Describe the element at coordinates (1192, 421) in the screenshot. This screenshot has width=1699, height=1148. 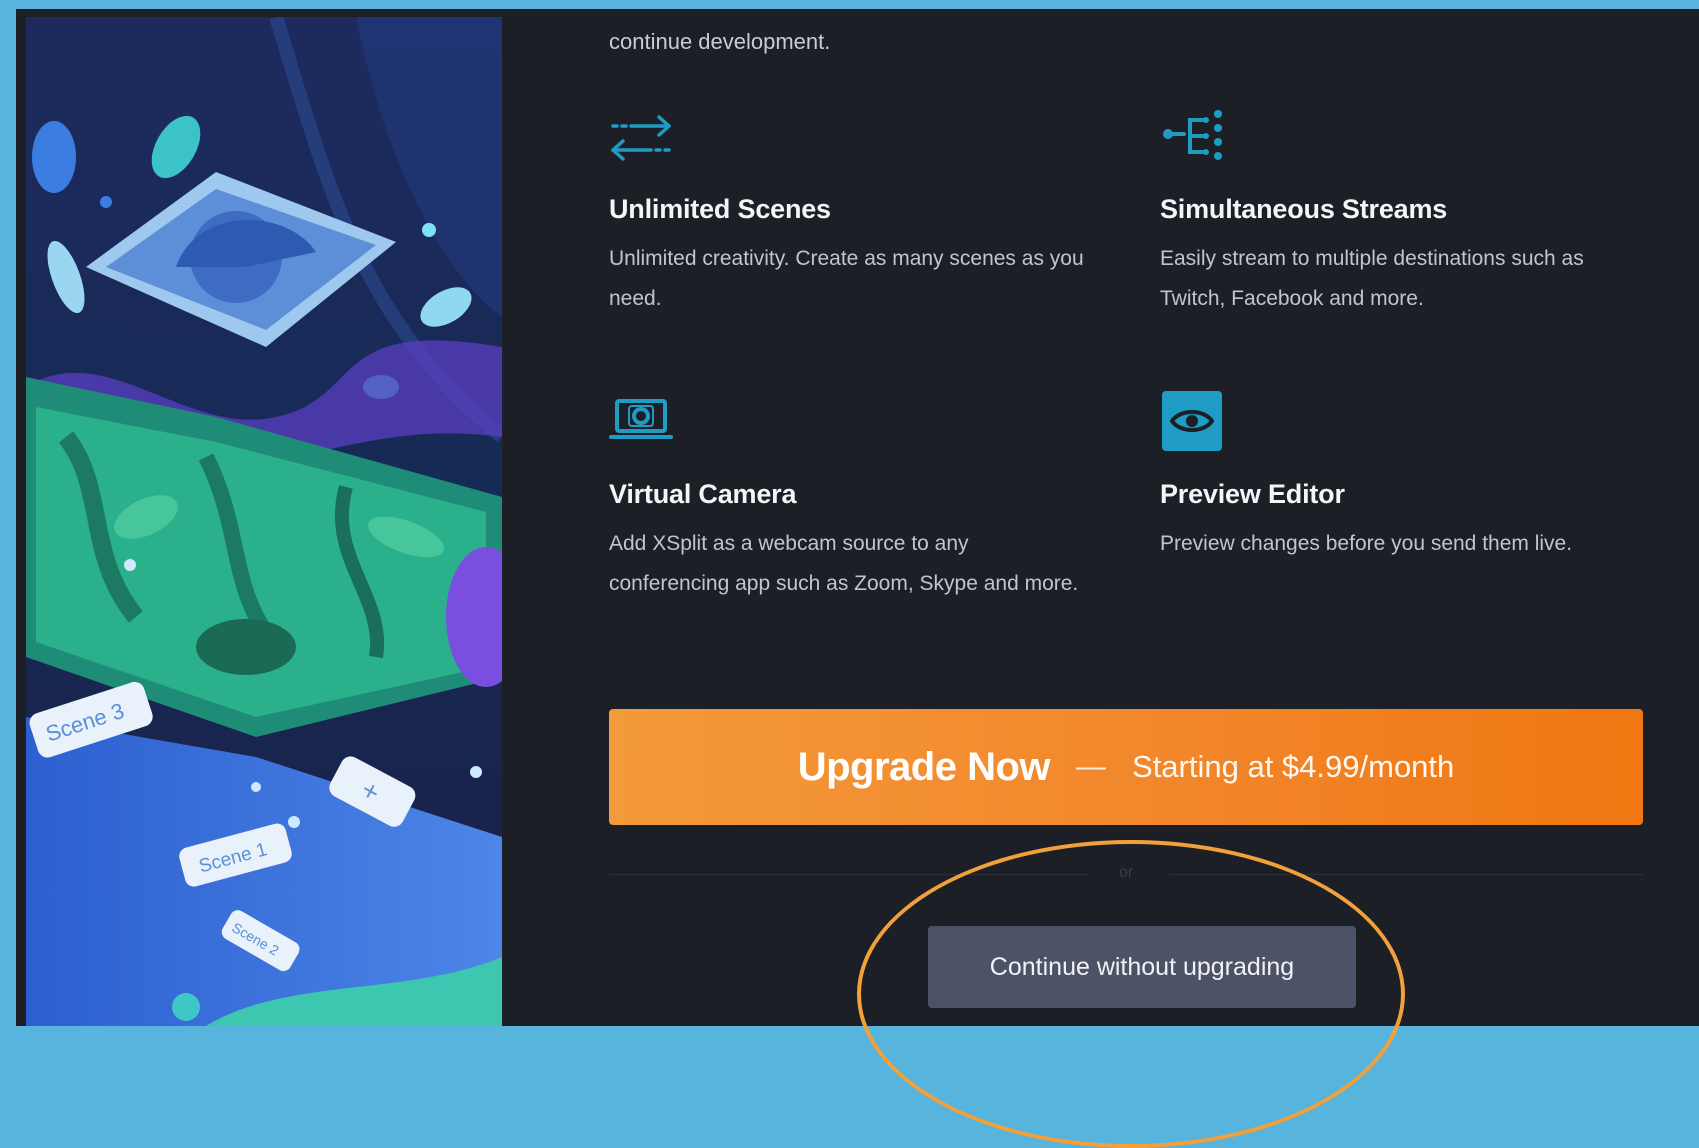
I see `eye-icon` at that location.